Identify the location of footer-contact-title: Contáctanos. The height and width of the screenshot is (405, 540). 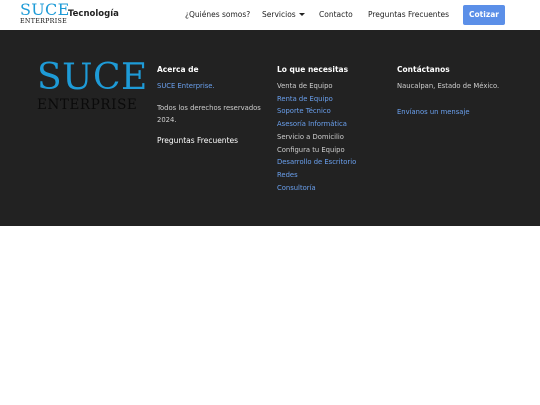
(423, 69).